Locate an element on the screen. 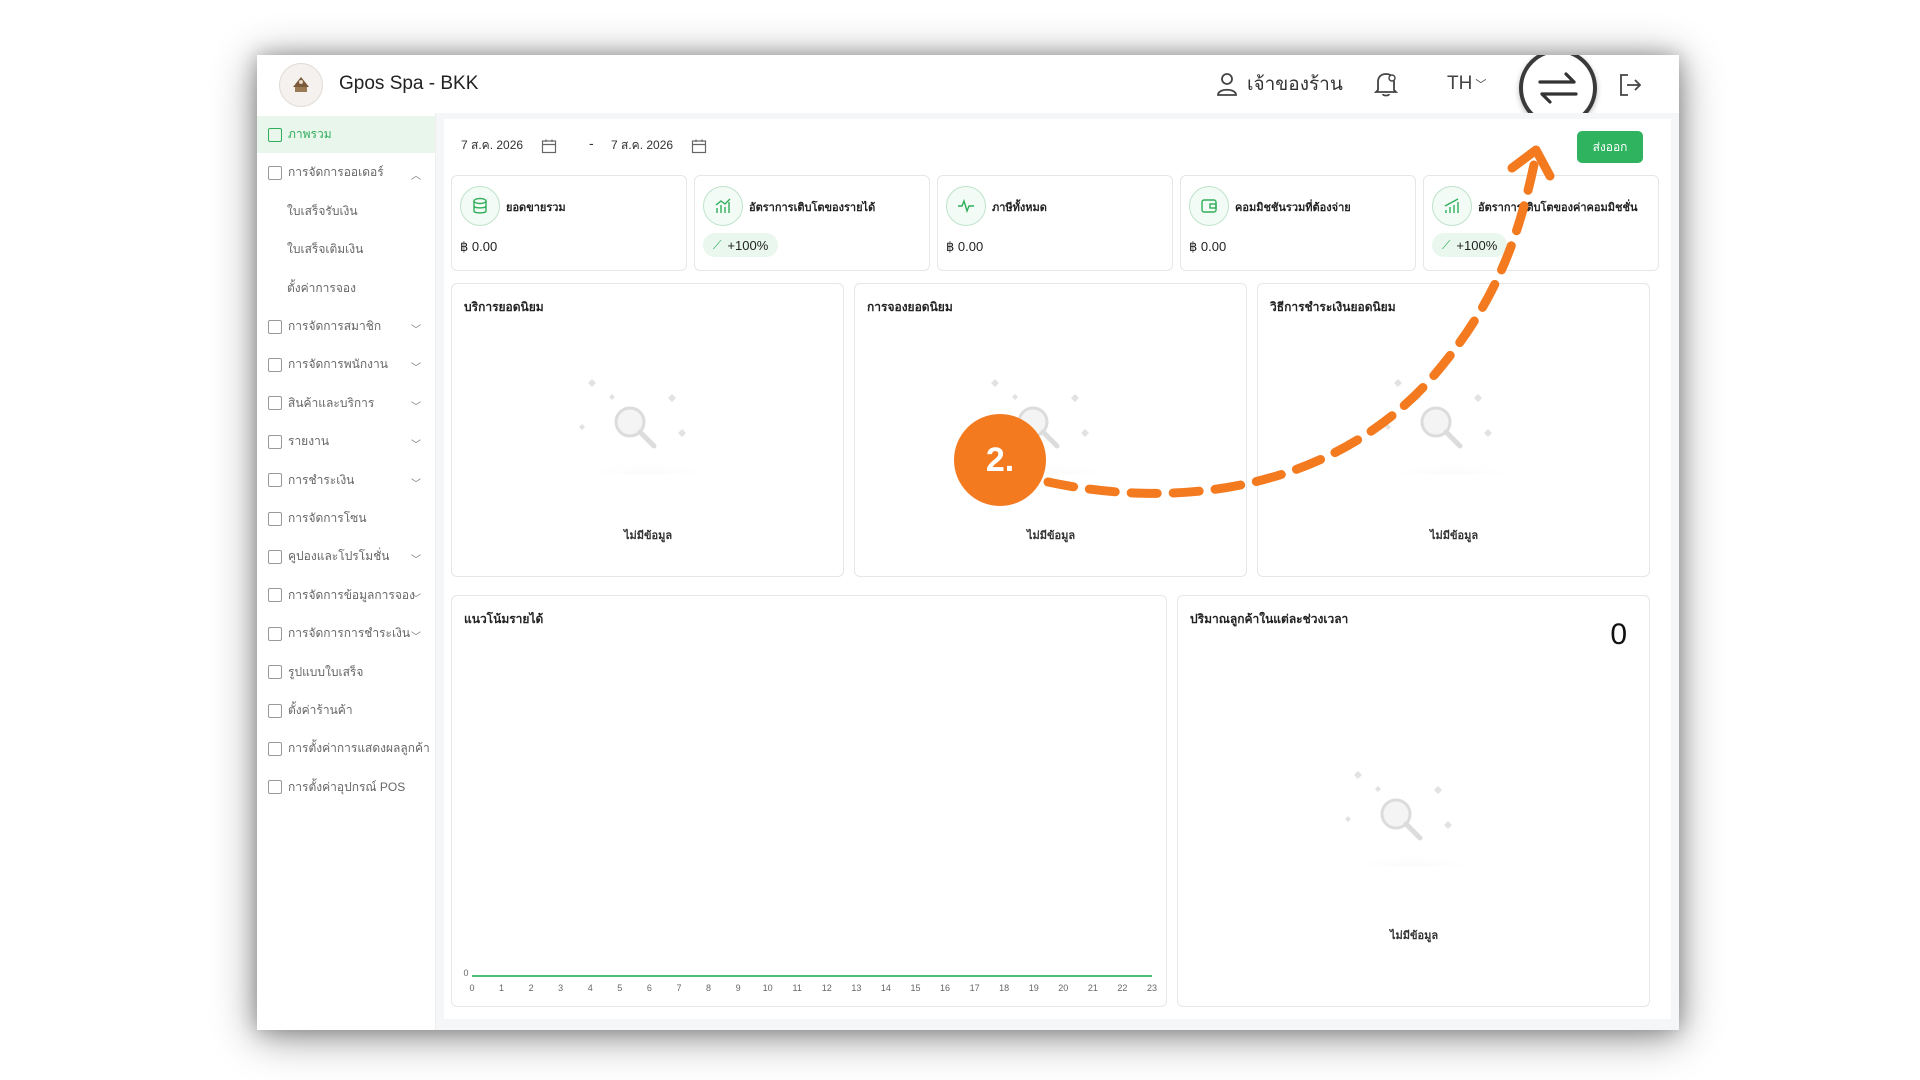 This screenshot has width=1920, height=1080. growth-badge: ⟋ +100% is located at coordinates (1470, 245).